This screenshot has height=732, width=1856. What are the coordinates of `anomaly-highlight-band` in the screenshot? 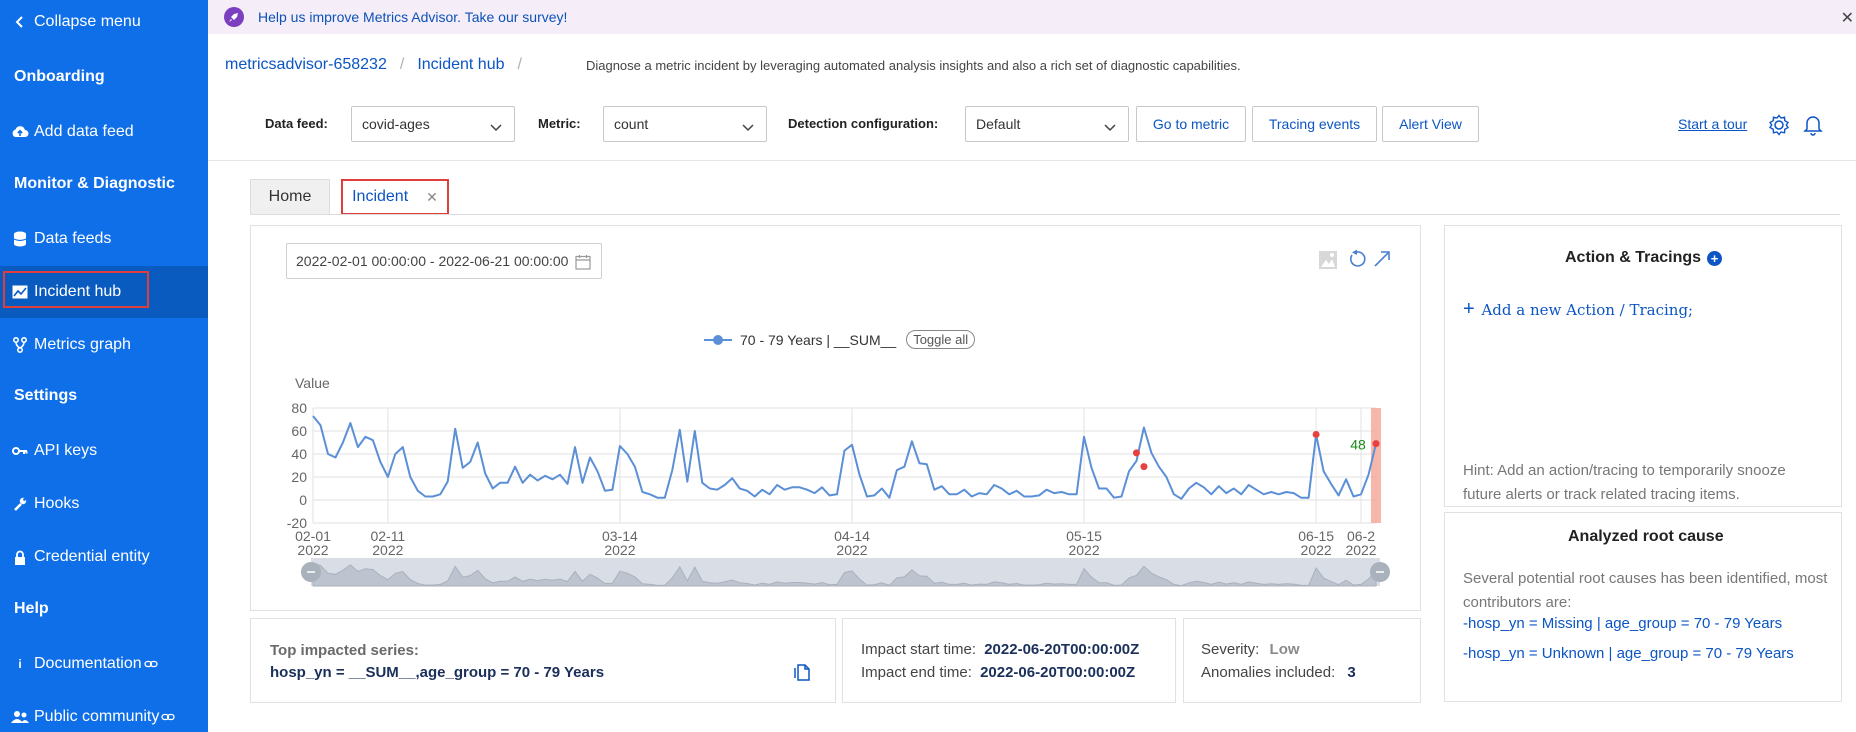 It's located at (1376, 465).